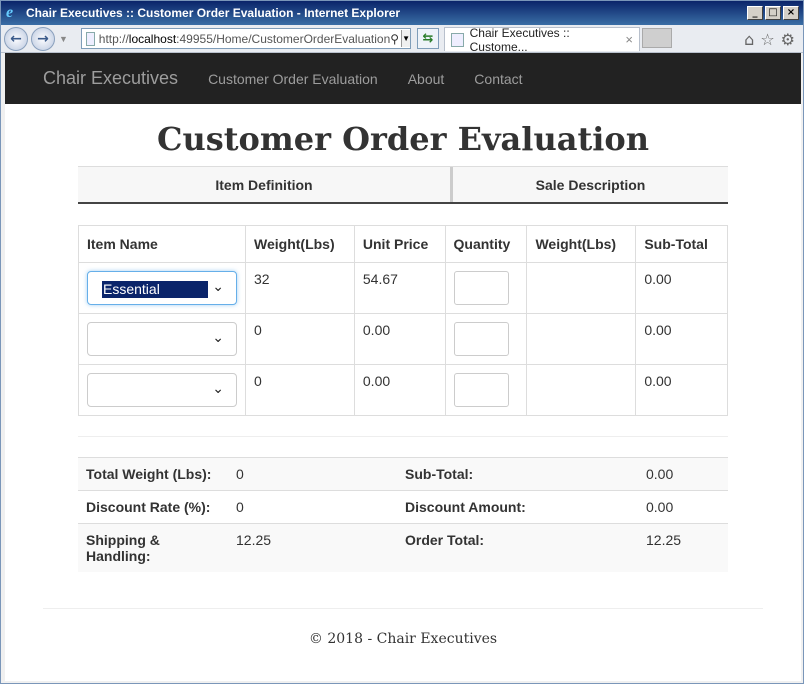 Image resolution: width=804 pixels, height=684 pixels. What do you see at coordinates (681, 244) in the screenshot?
I see `col-subtotal: Sub-Total` at bounding box center [681, 244].